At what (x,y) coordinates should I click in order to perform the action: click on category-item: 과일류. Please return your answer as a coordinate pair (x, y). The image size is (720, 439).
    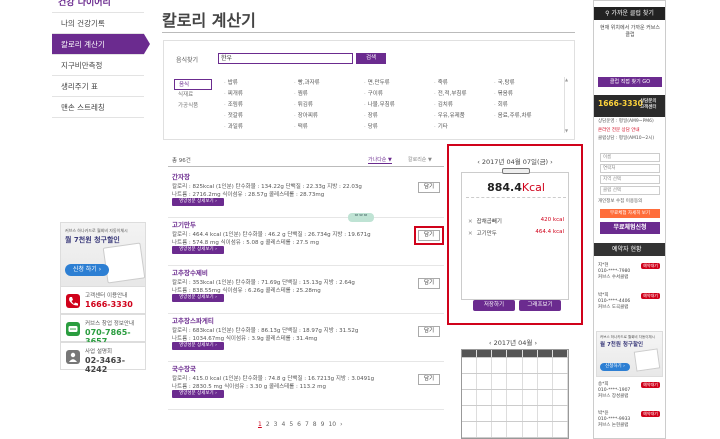
    Looking at the image, I should click on (233, 126).